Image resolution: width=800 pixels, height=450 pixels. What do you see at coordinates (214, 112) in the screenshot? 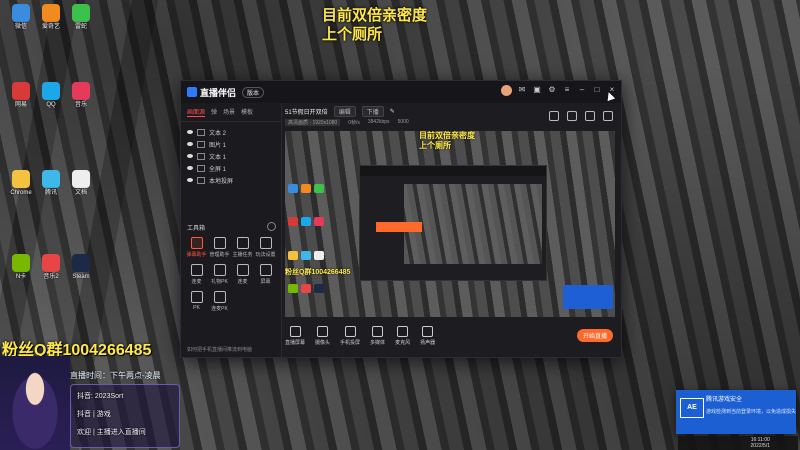
I see `tab-2: 弹` at bounding box center [214, 112].